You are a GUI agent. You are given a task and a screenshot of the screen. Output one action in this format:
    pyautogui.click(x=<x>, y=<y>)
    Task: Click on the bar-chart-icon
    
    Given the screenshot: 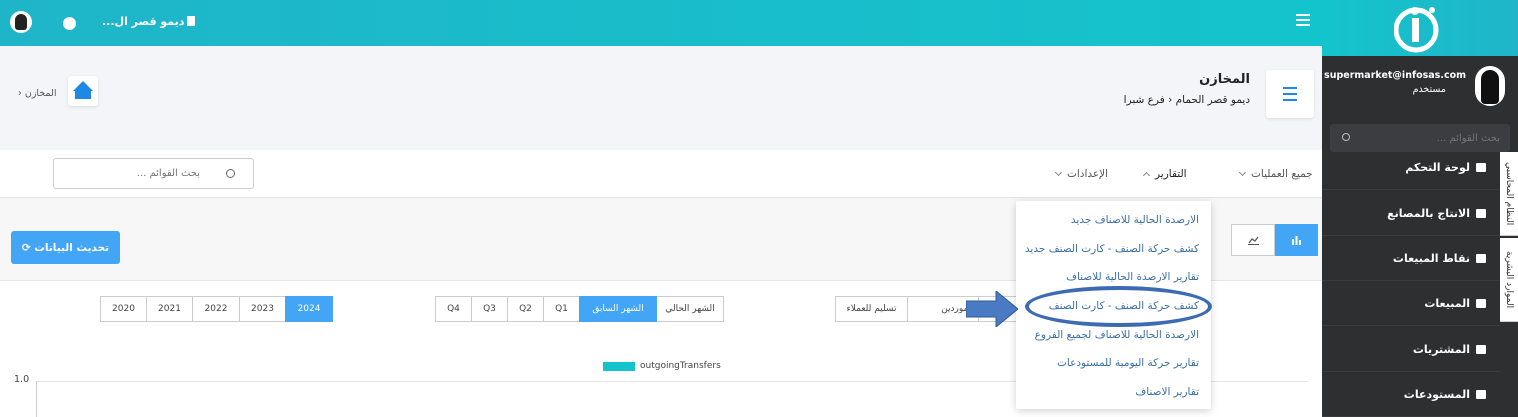 What is the action you would take?
    pyautogui.click(x=1296, y=240)
    